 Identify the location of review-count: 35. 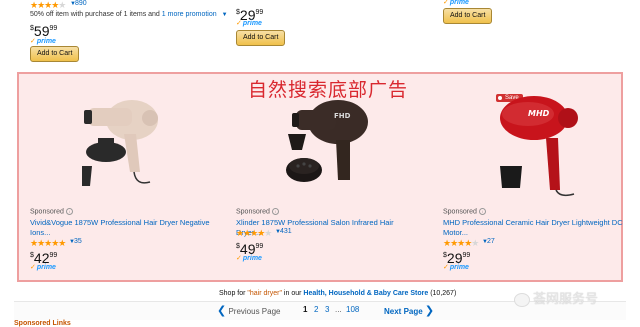
(78, 241).